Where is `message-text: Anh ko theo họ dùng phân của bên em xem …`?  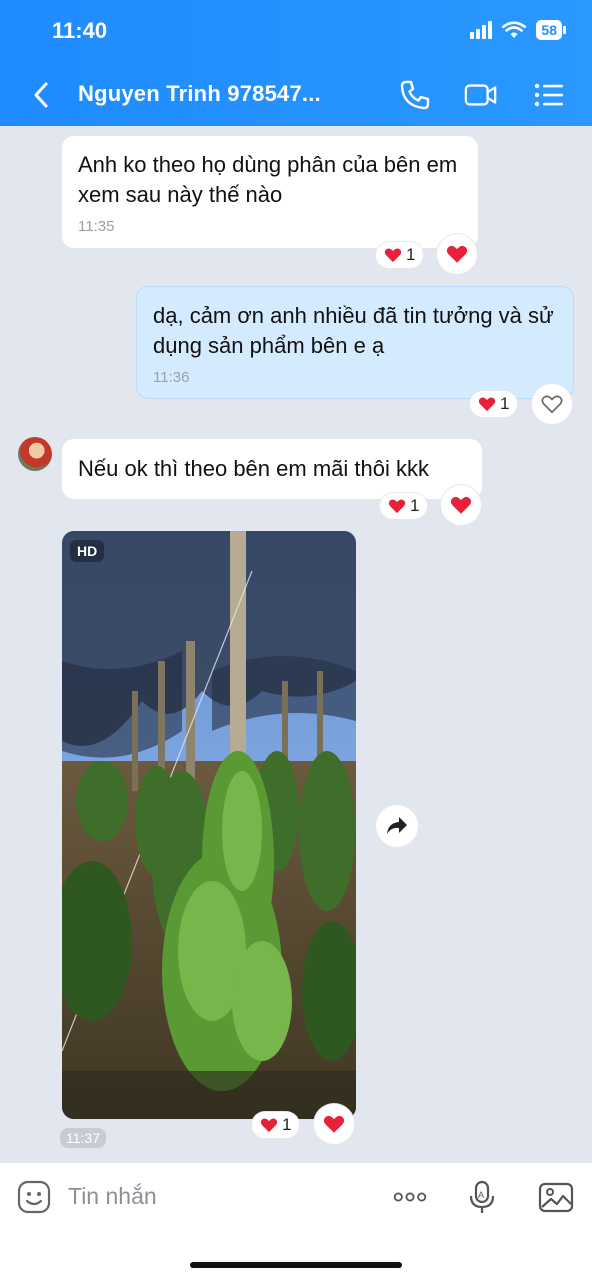 message-text: Anh ko theo họ dùng phân của bên em xem … is located at coordinates (268, 179).